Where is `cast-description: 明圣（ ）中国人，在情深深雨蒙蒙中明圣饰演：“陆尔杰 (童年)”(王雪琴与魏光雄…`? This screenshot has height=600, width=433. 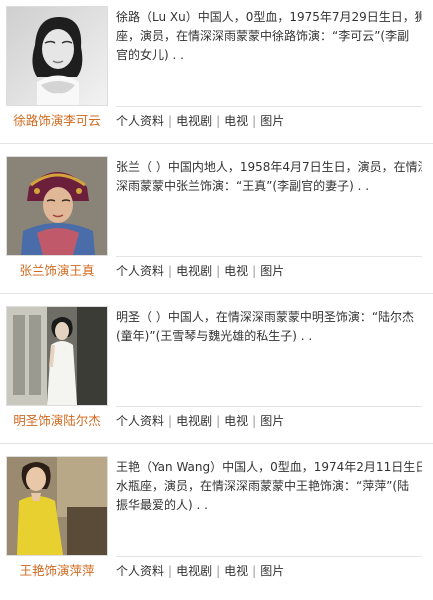
cast-description: 明圣（ ）中国人，在情深深雨蒙蒙中明圣饰演：“陆尔杰 (童年)”(王雪琴与魏光雄… is located at coordinates (269, 338).